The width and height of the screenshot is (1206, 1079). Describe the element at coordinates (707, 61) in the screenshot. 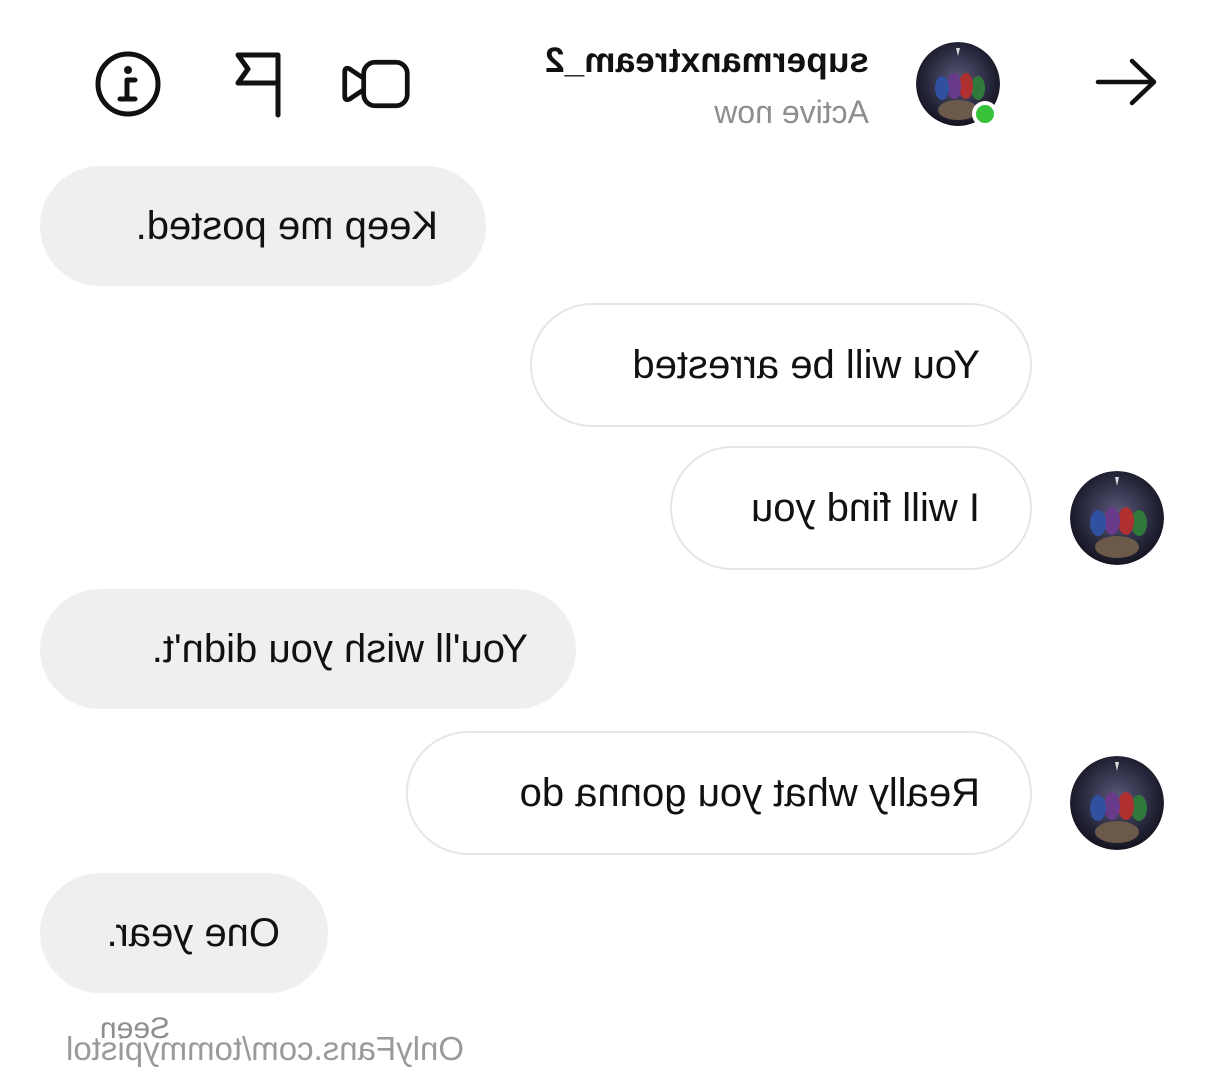

I see `contact-username: supermanxtream_2` at that location.